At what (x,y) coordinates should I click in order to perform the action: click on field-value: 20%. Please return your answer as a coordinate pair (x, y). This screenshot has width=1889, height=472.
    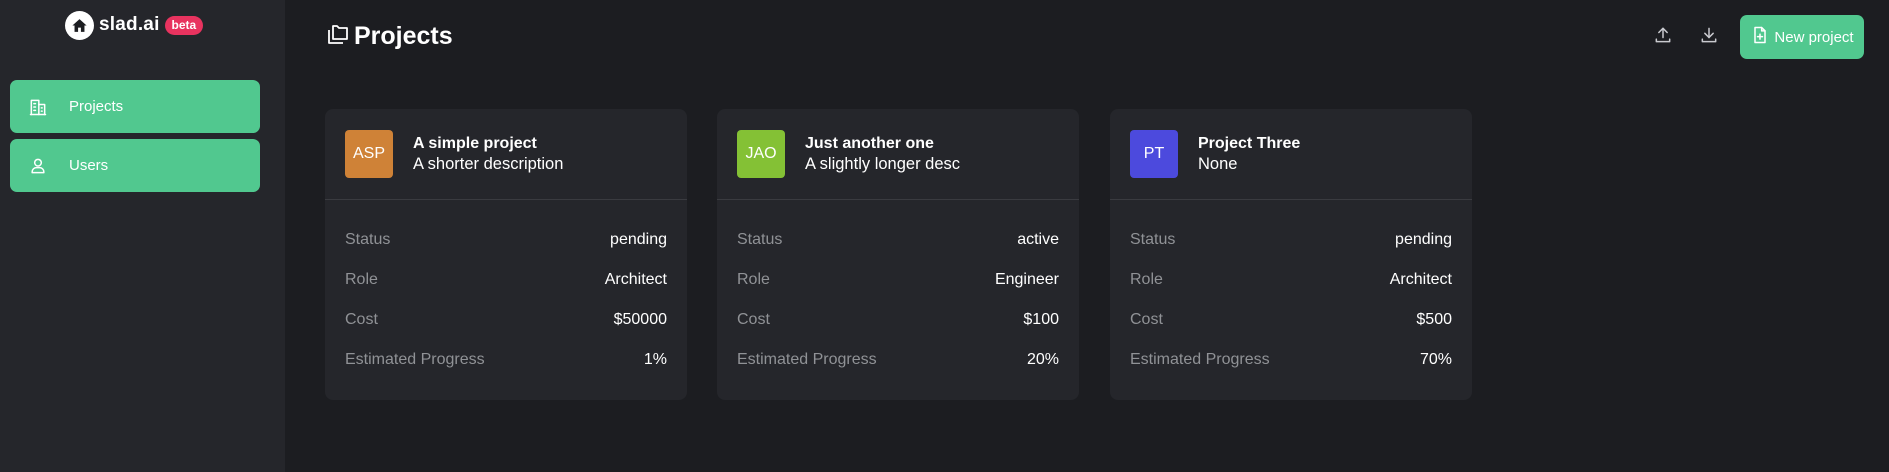
    Looking at the image, I should click on (1042, 359).